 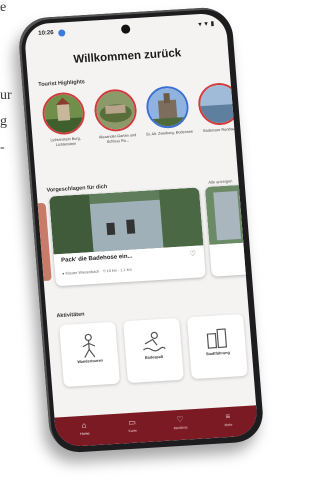 I want to click on edge-text-1: e, so click(x=3, y=7).